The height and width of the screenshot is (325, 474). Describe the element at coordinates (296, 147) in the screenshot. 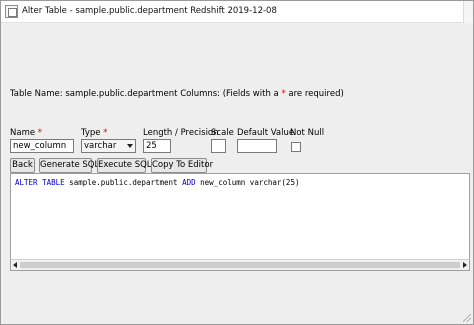

I see `not-null-checkbox` at that location.